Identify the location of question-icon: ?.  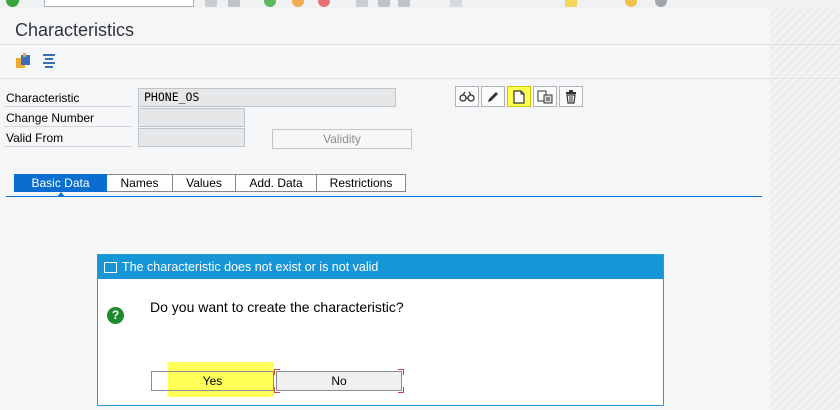
(115, 315).